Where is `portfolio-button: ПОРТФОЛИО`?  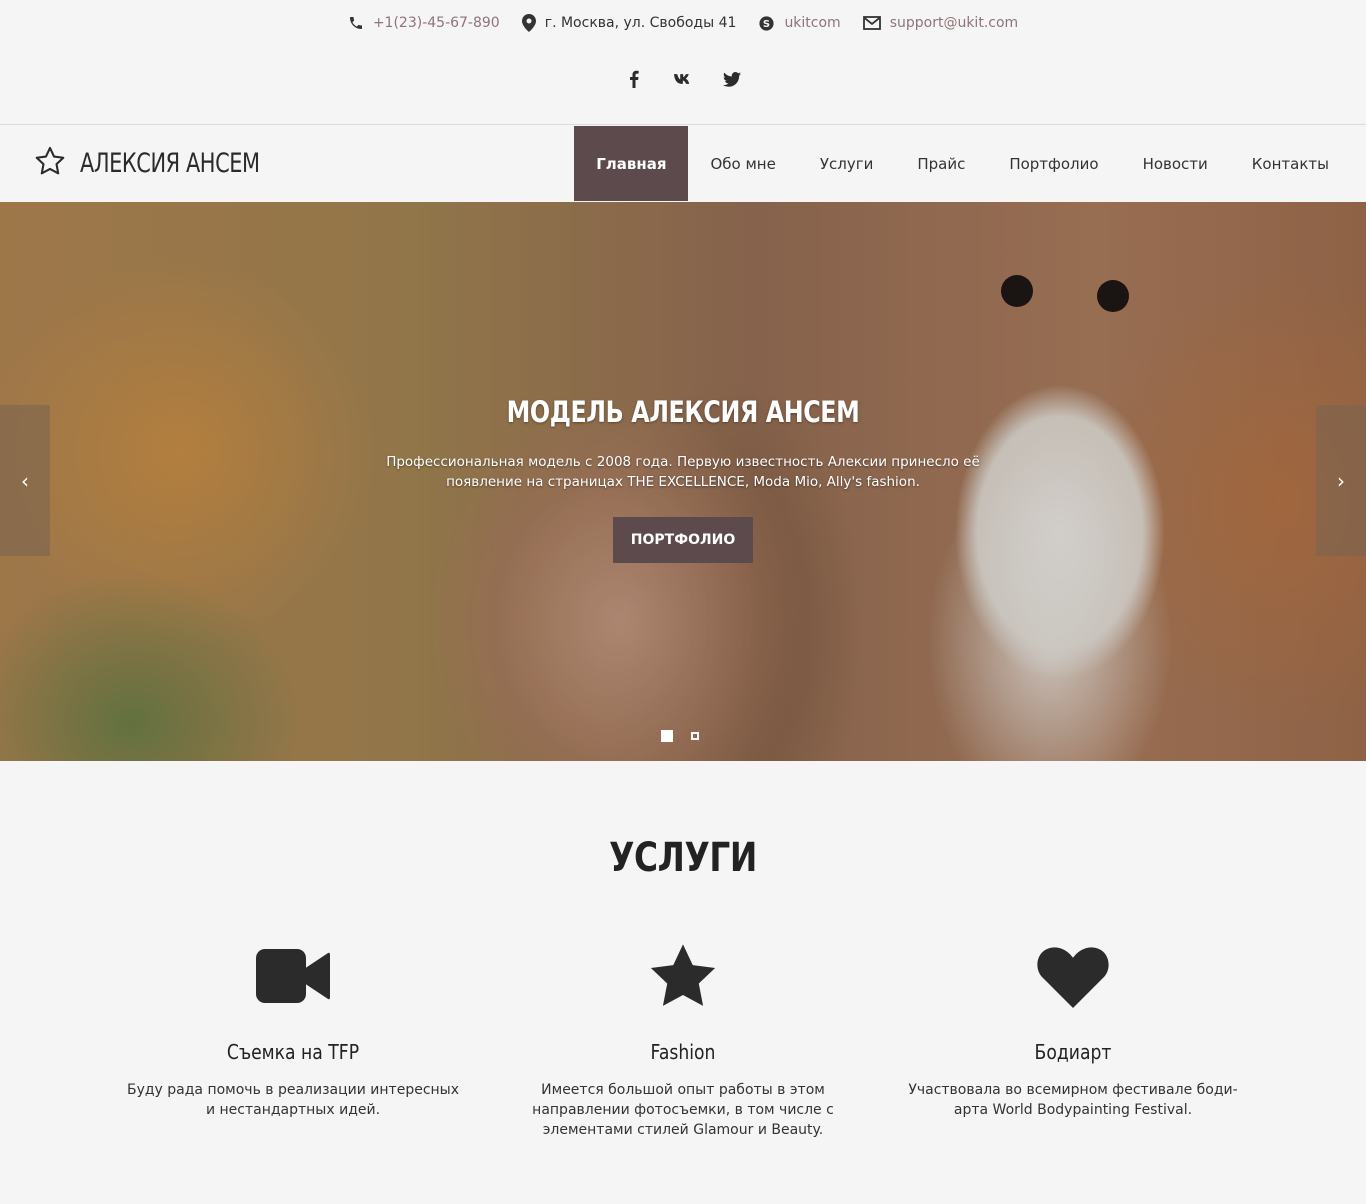
portfolio-button: ПОРТФОЛИО is located at coordinates (683, 540).